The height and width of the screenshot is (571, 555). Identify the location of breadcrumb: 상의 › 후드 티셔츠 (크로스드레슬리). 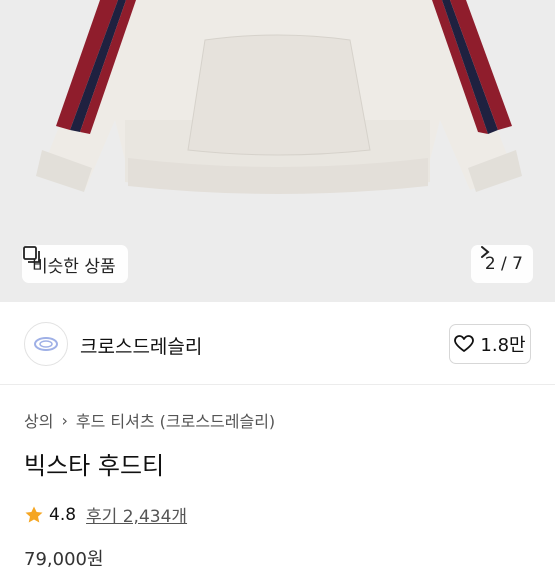
(149, 420).